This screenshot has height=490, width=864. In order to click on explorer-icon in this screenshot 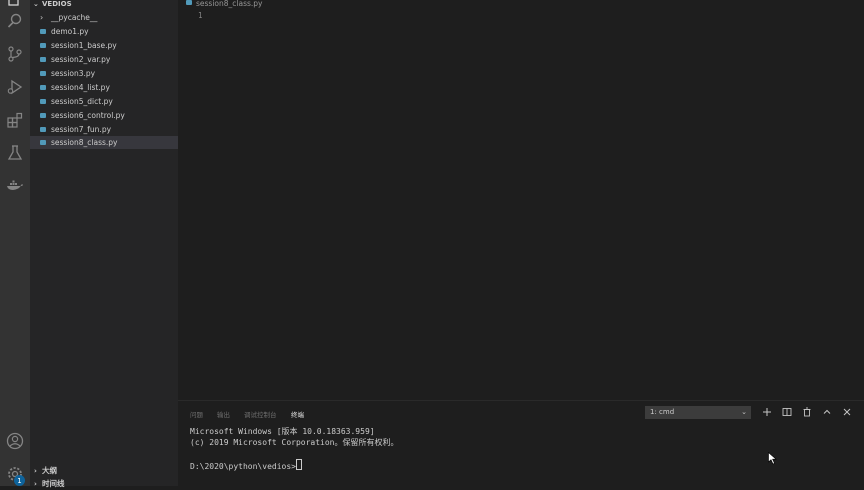, I will do `click(15, 5)`.